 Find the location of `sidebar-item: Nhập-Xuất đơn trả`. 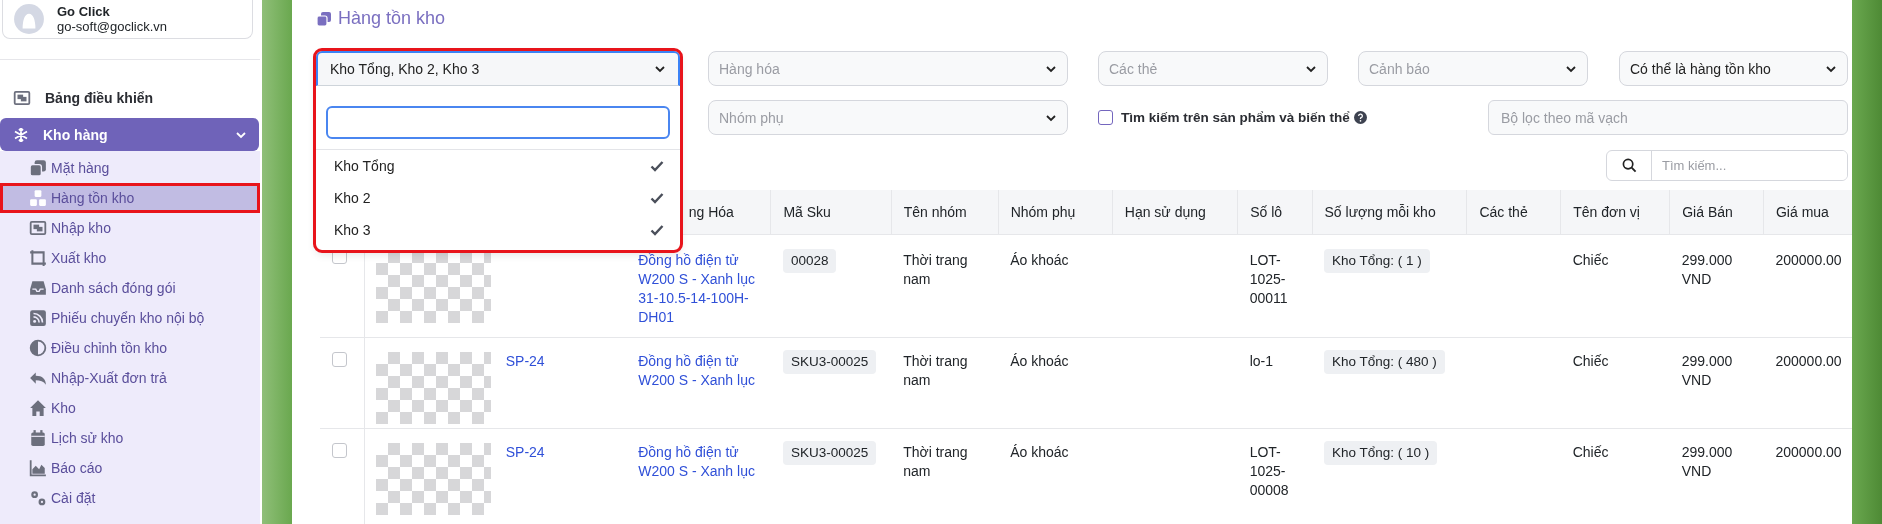

sidebar-item: Nhập-Xuất đơn trả is located at coordinates (130, 378).